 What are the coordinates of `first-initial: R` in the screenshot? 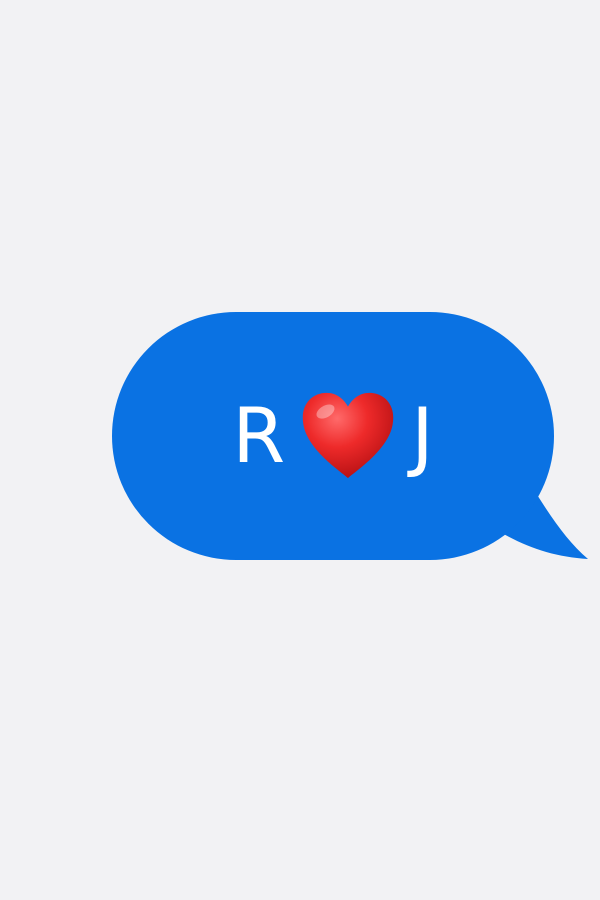 It's located at (259, 435).